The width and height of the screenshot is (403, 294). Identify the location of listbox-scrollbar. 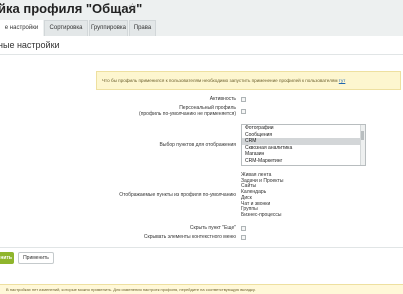
(362, 145).